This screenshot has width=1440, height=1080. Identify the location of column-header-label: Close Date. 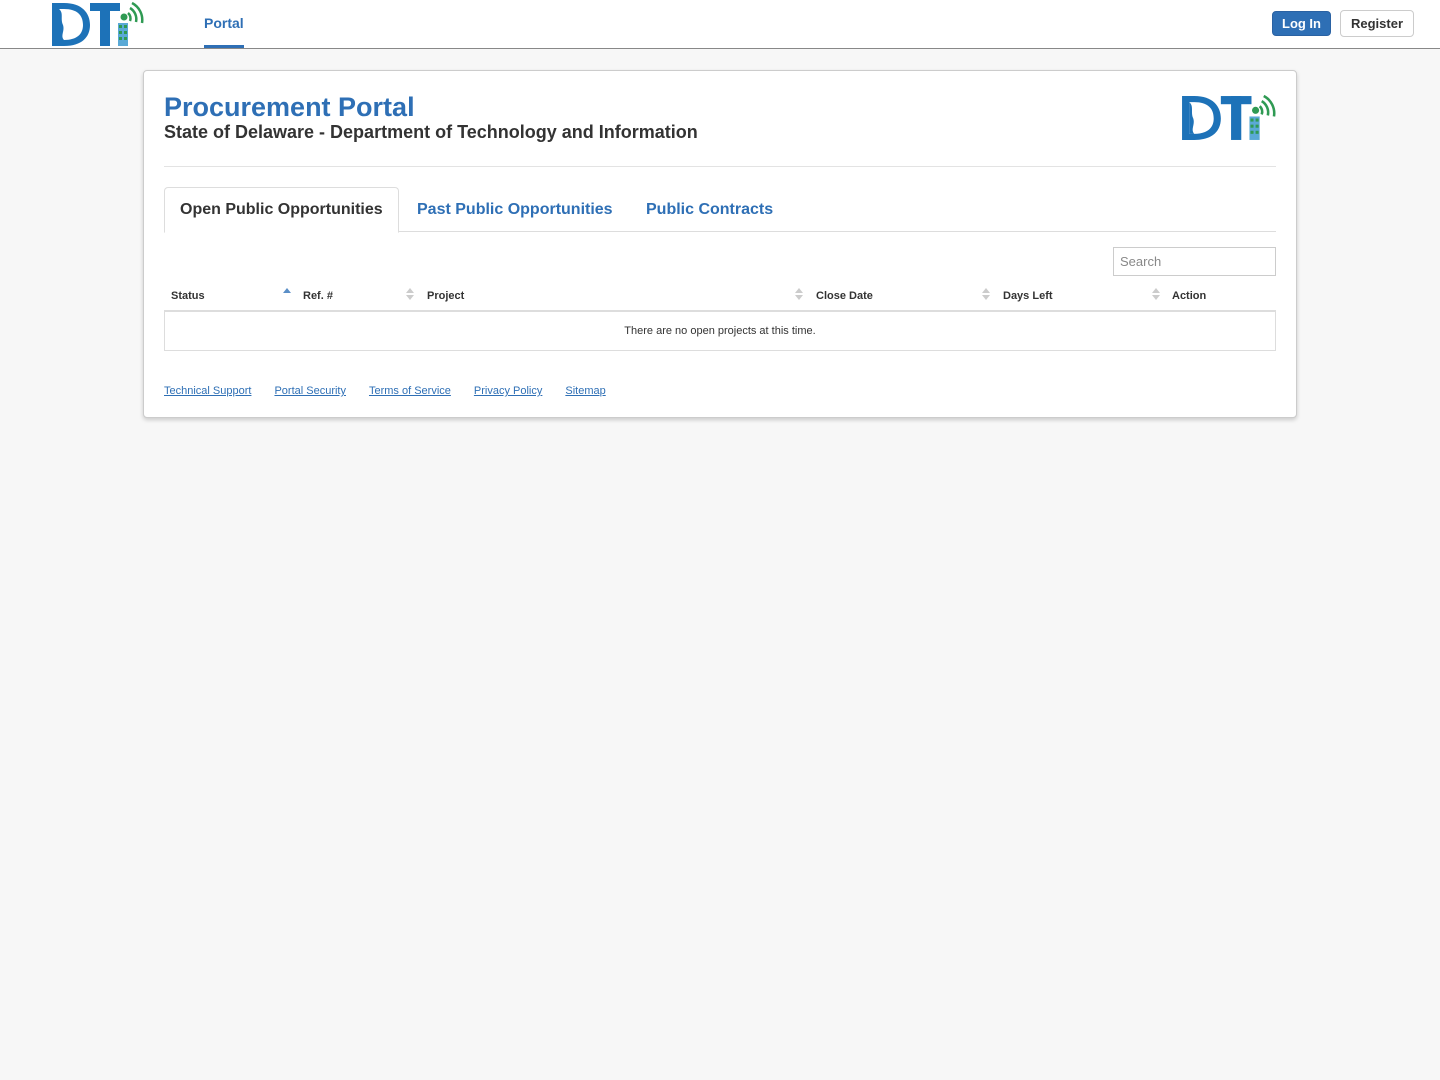
(844, 296).